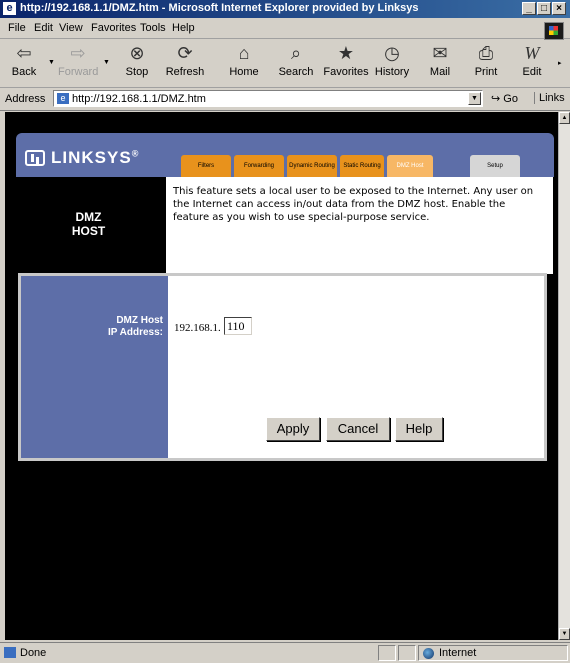 The height and width of the screenshot is (663, 570). Describe the element at coordinates (17, 28) in the screenshot. I see `menu-file: File` at that location.